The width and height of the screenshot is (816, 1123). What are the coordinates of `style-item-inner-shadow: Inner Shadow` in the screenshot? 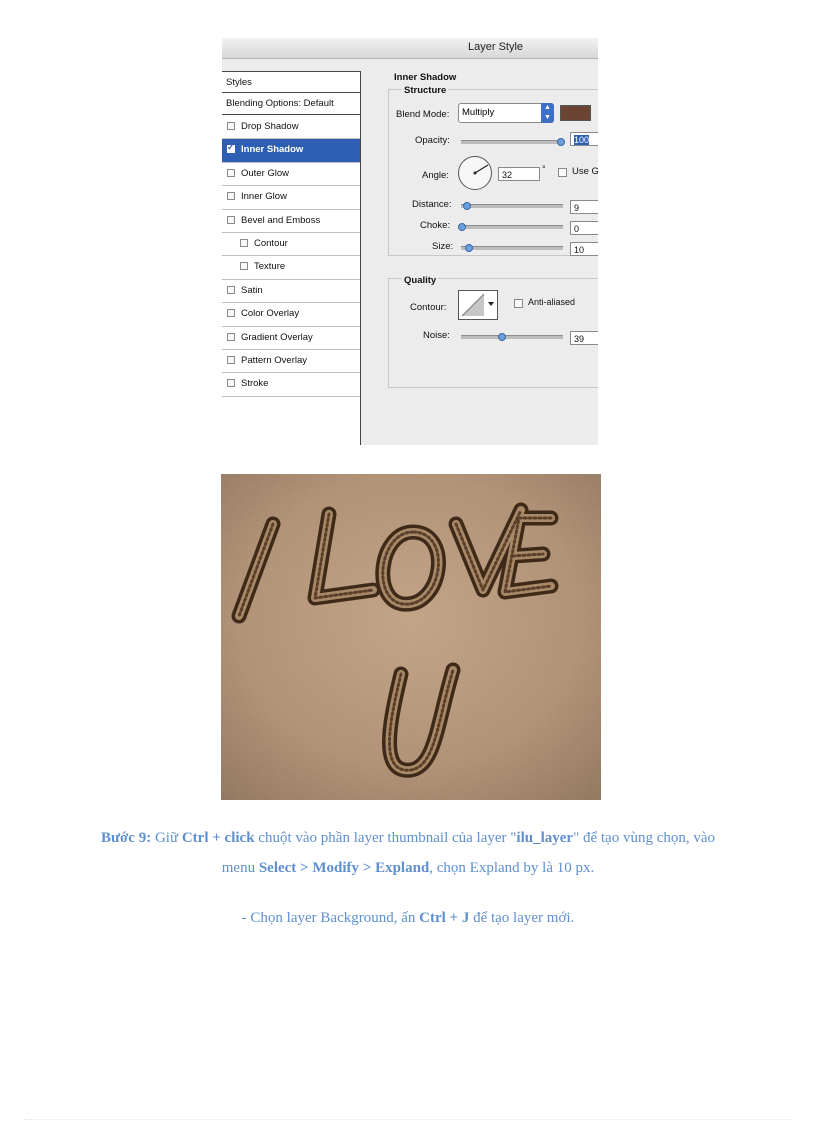 It's located at (291, 151).